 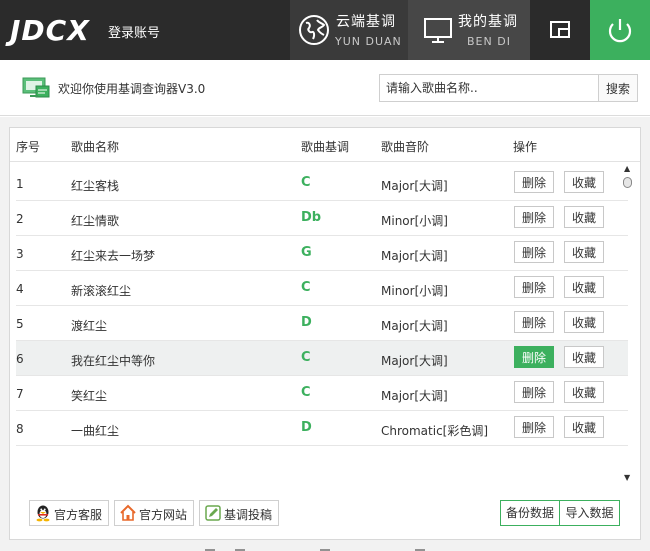 I want to click on row-index: 5, so click(x=20, y=324).